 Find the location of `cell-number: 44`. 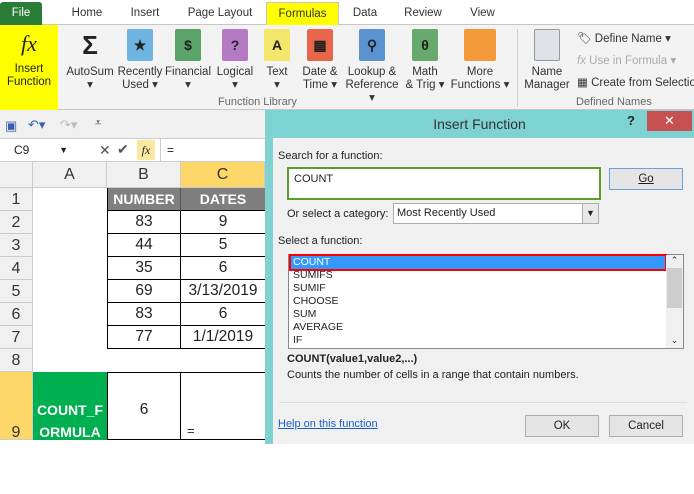

cell-number: 44 is located at coordinates (144, 245).